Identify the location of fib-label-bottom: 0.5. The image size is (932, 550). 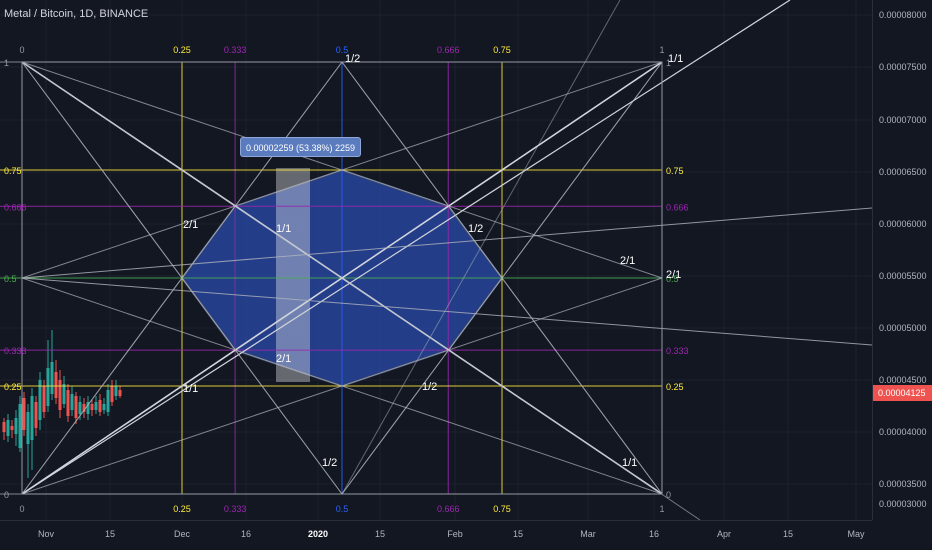
(342, 509).